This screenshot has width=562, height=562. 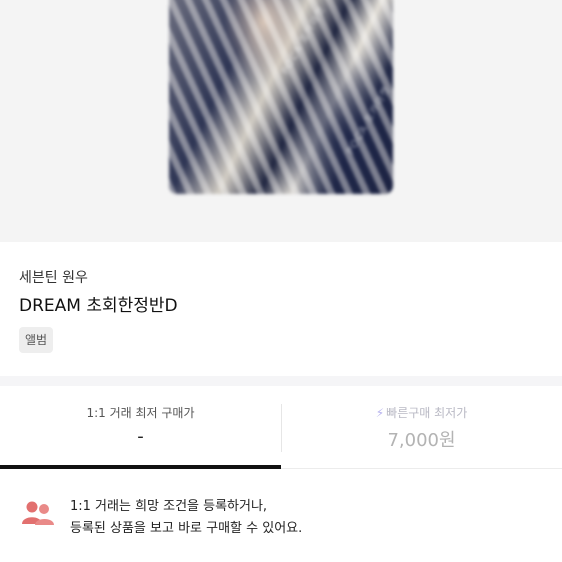 I want to click on notice-line-2: 등록된 상품을 보고 바로 구매할 수 있어요., so click(x=186, y=528).